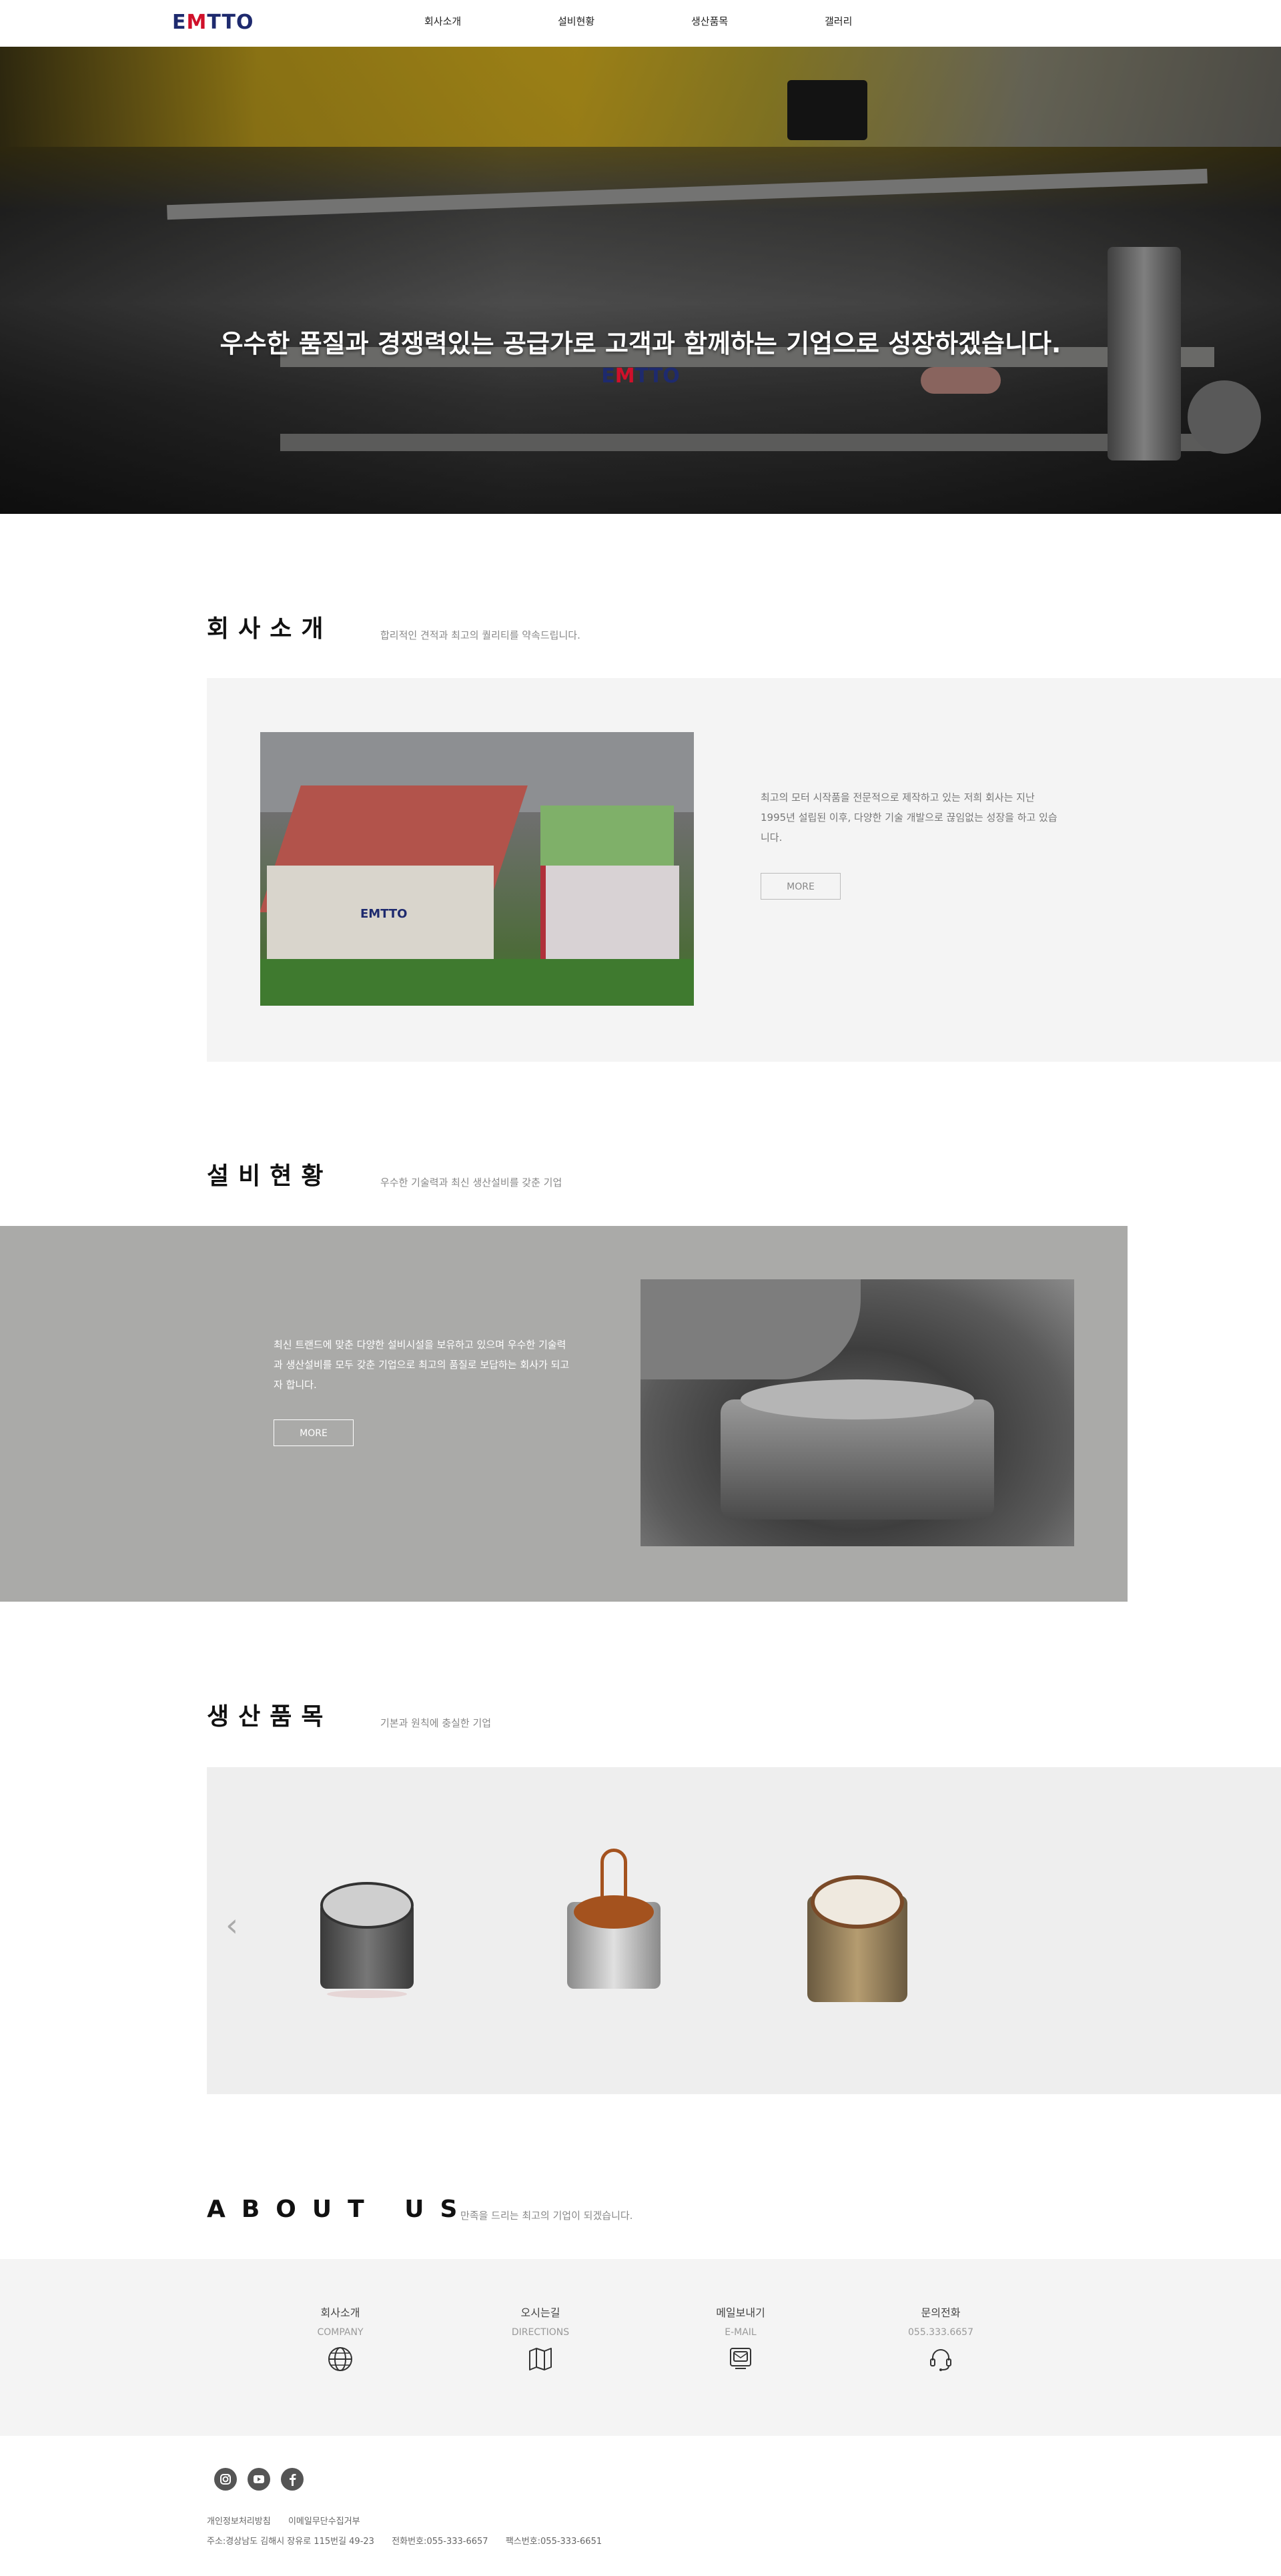 The width and height of the screenshot is (1281, 2576). Describe the element at coordinates (541, 2360) in the screenshot. I see `map-icon` at that location.